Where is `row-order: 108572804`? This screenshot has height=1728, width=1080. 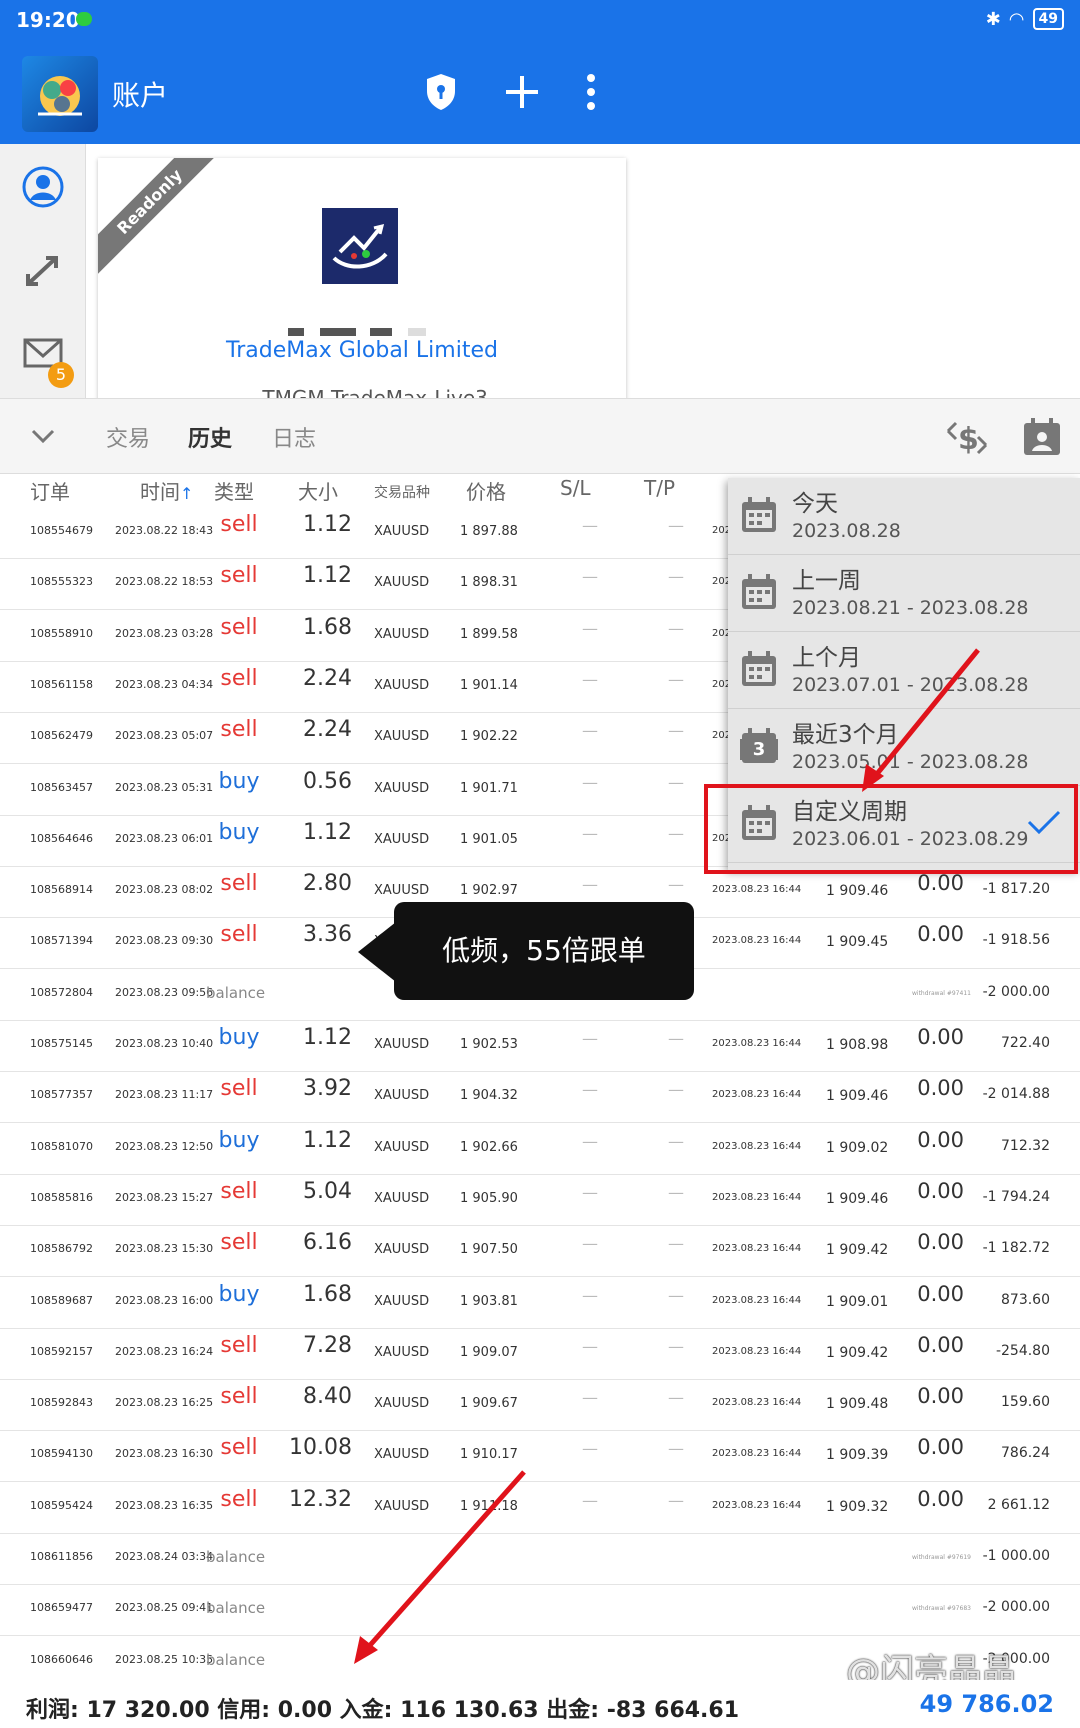
row-order: 108572804 is located at coordinates (61, 992).